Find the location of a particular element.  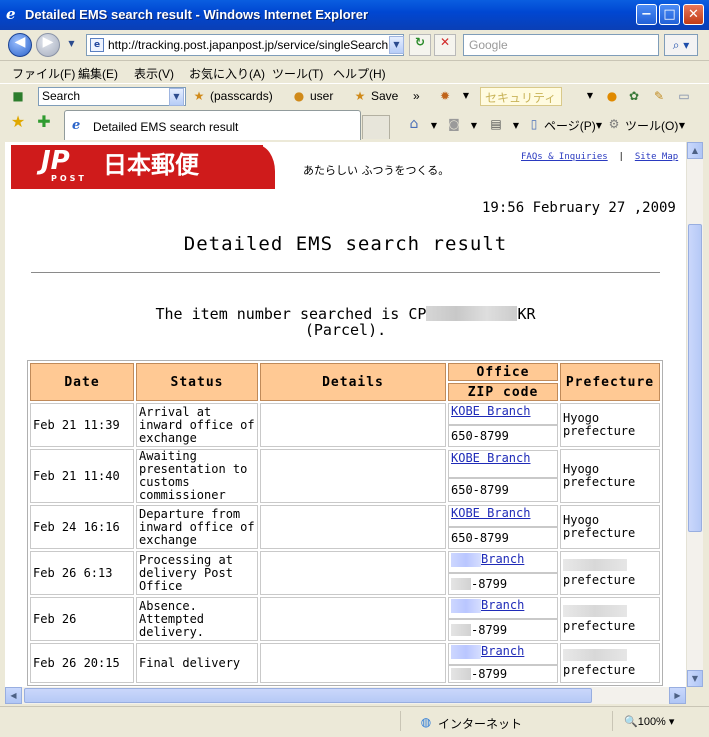

new-tab-button is located at coordinates (376, 127).